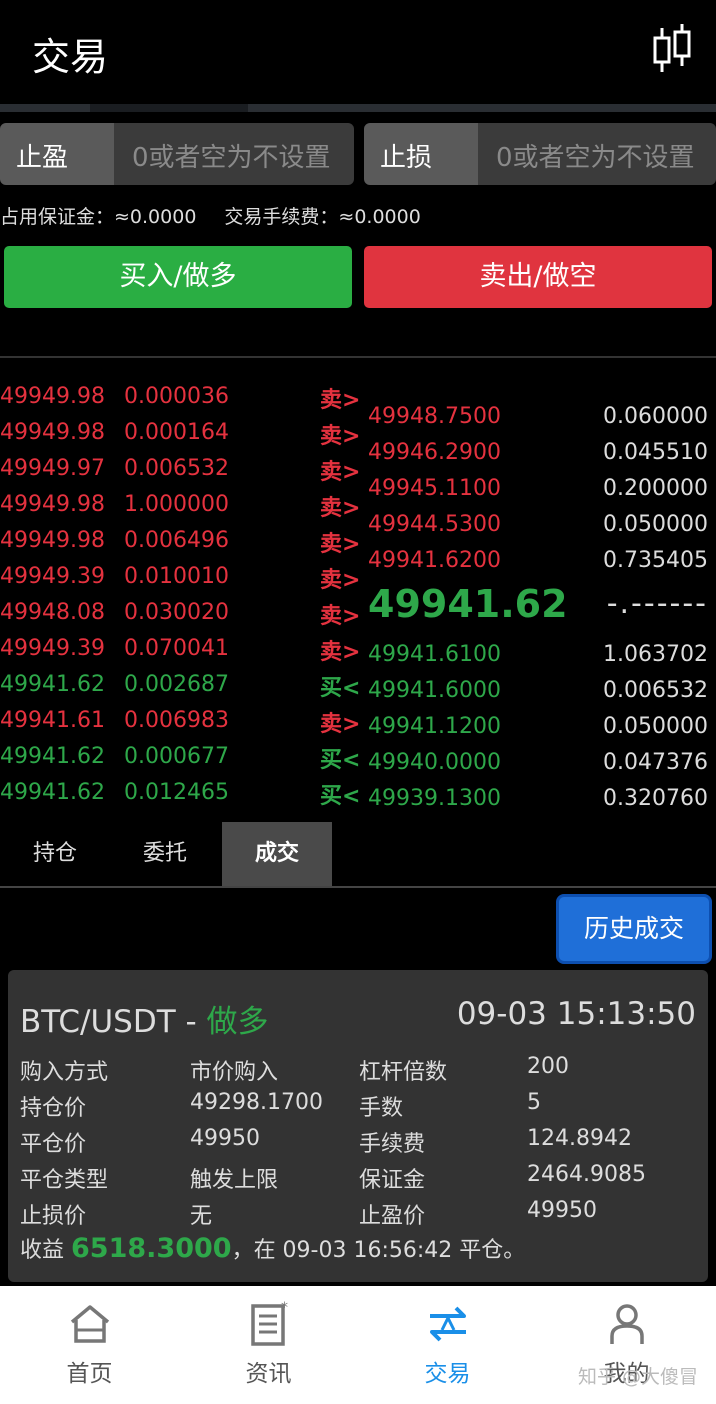  I want to click on tab-positions: 持仓, so click(55, 854).